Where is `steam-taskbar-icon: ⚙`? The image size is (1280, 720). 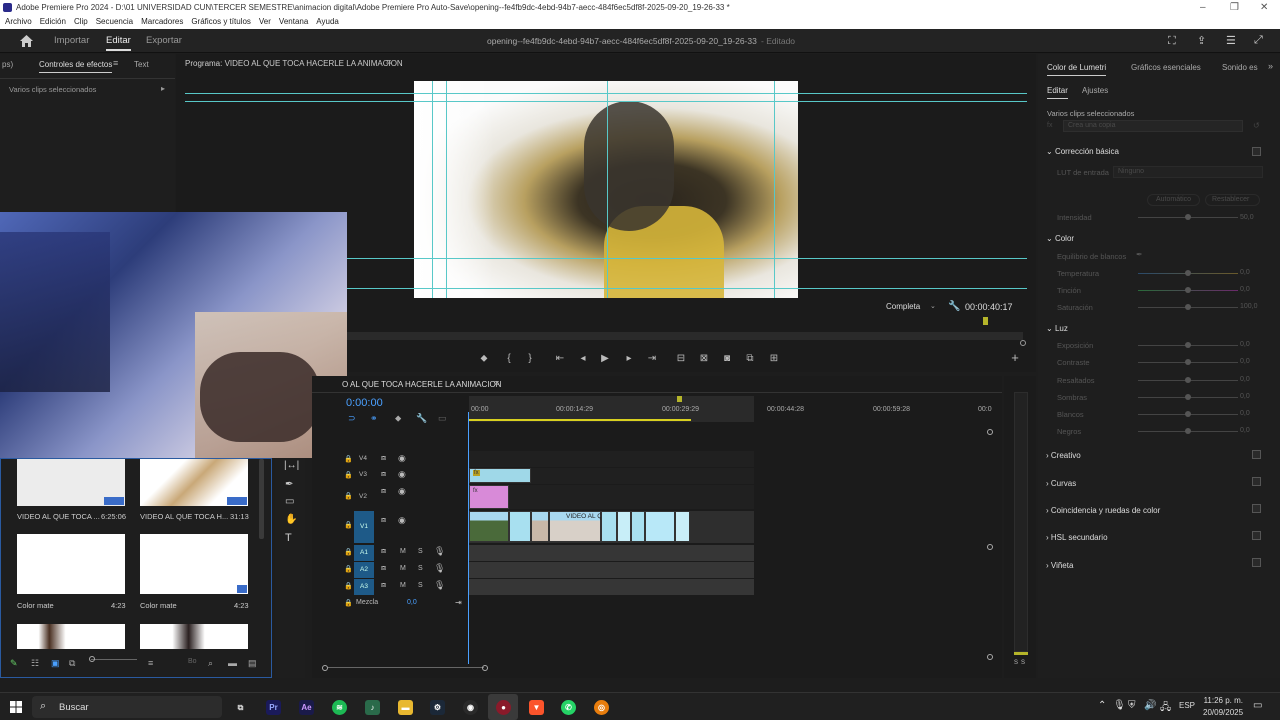
steam-taskbar-icon: ⚙ is located at coordinates (437, 707).